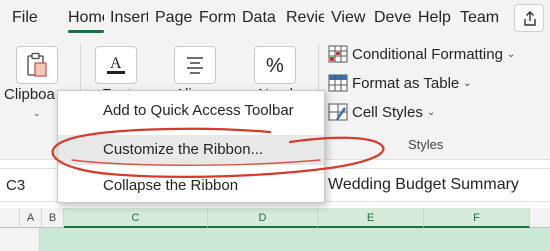 This screenshot has width=550, height=251. I want to click on clipboard-button, so click(37, 65).